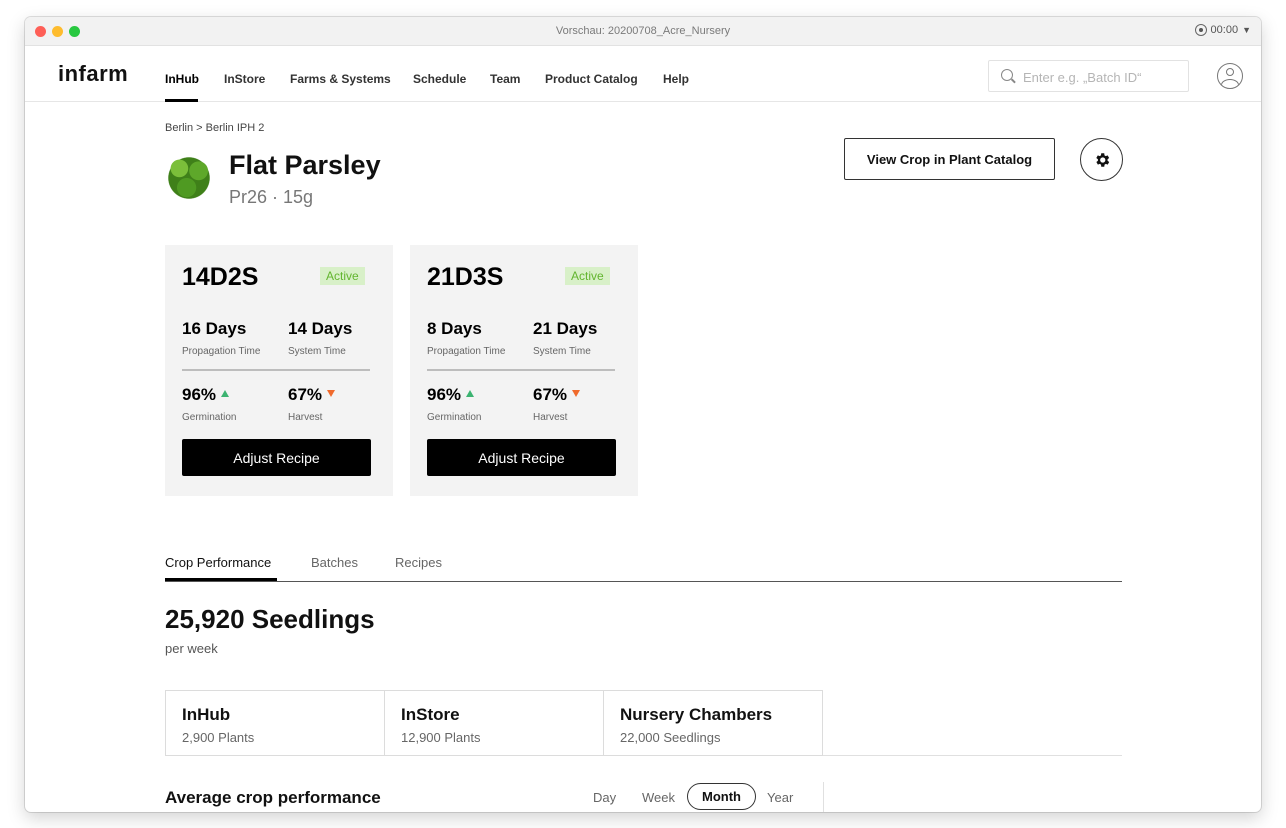  Describe the element at coordinates (1246, 30) in the screenshot. I see `chevron-down-icon: ▼` at that location.